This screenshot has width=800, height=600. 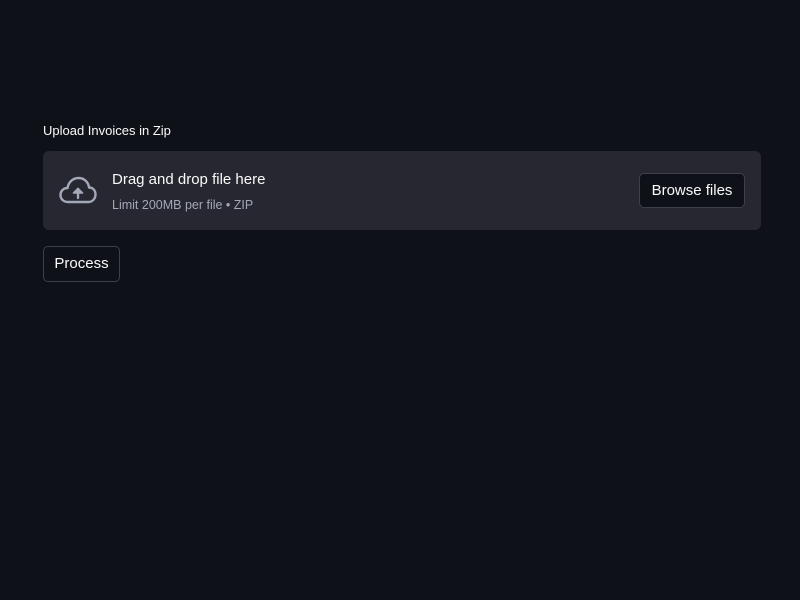 What do you see at coordinates (81, 264) in the screenshot?
I see `process-button: Process` at bounding box center [81, 264].